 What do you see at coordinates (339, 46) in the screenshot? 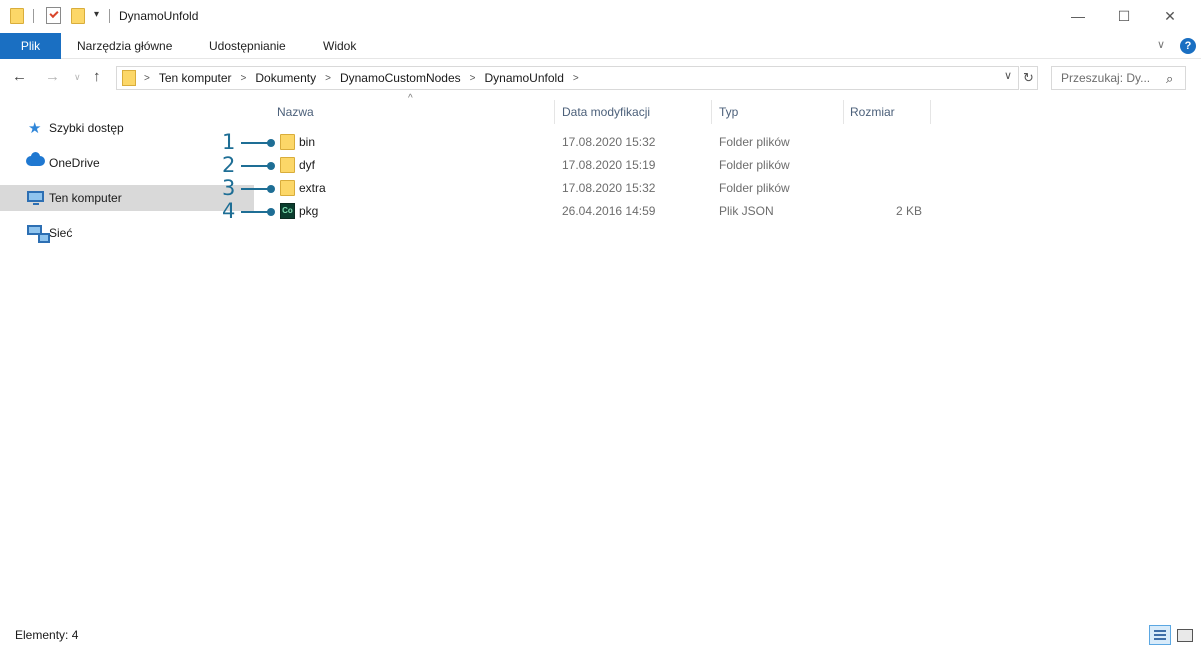
I see `tab-view: Widok` at bounding box center [339, 46].